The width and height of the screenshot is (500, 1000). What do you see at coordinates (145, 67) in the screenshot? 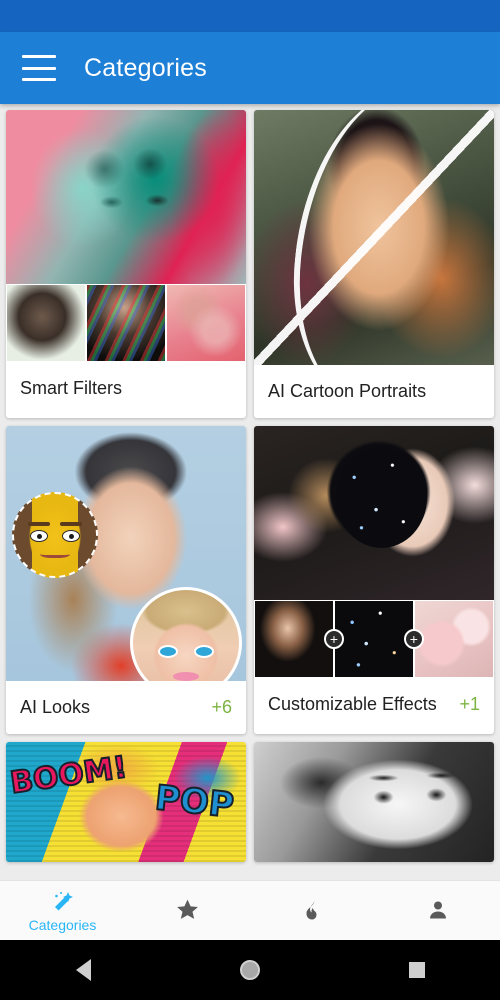
I see `page-title: Categories` at bounding box center [145, 67].